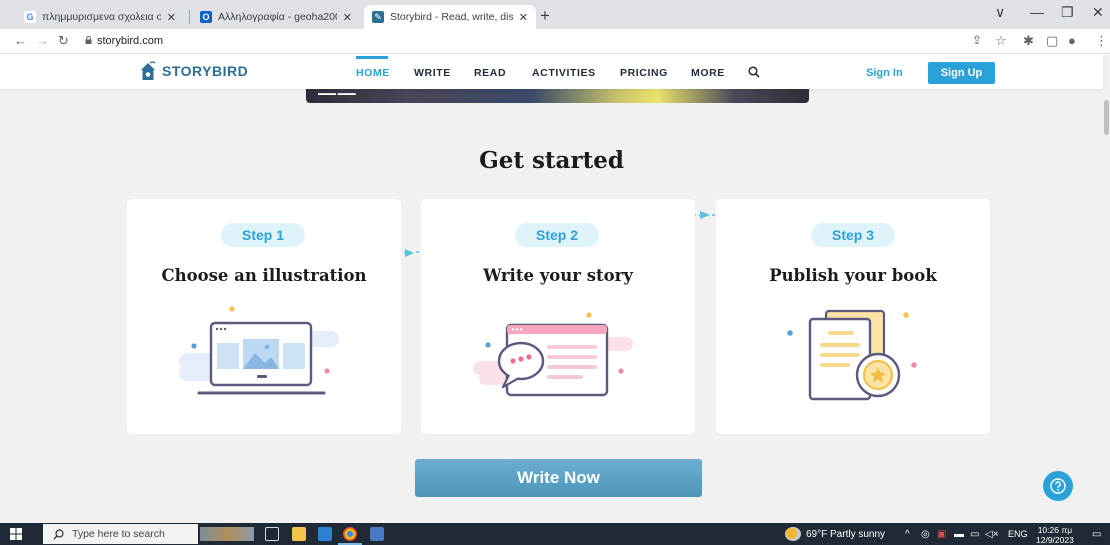 The height and width of the screenshot is (545, 1110). Describe the element at coordinates (961, 73) in the screenshot. I see `sign-up-button: Sign Up` at that location.